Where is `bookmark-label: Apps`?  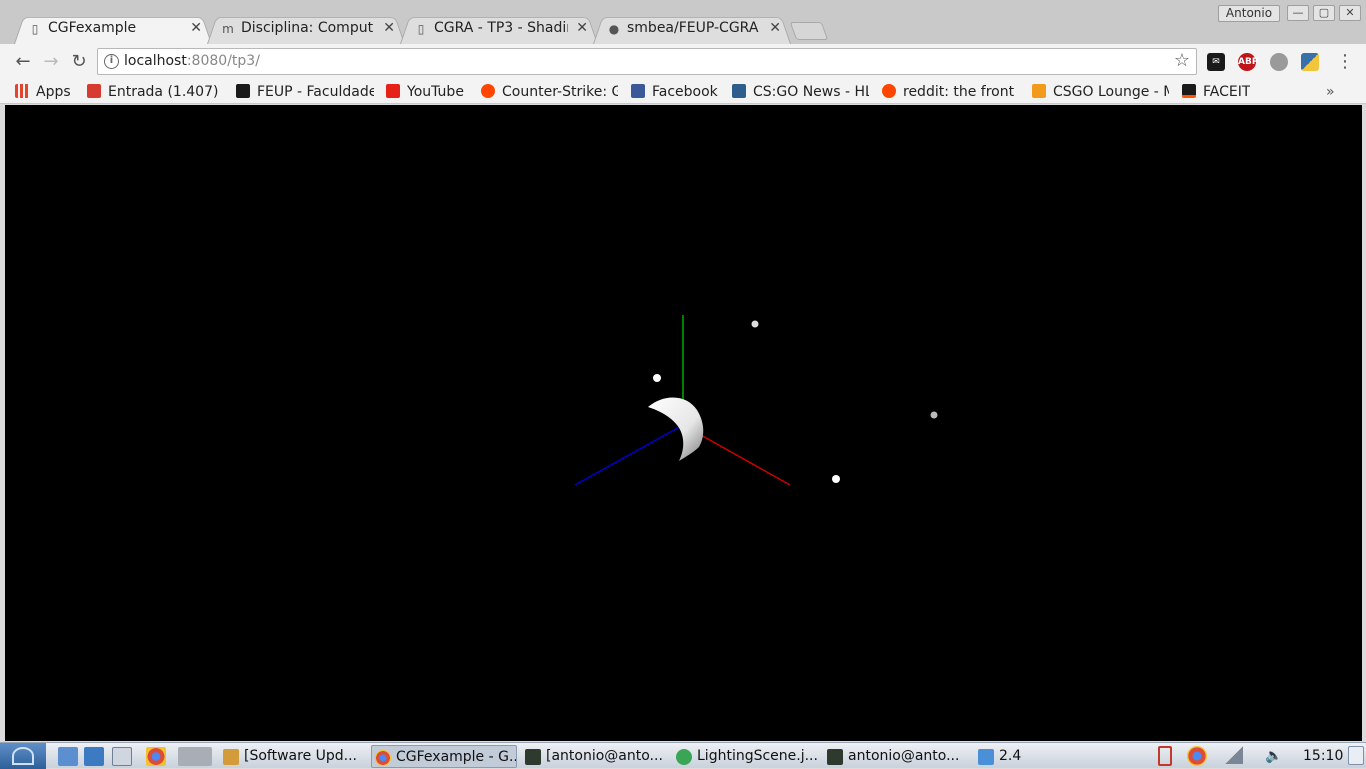 bookmark-label: Apps is located at coordinates (53, 92).